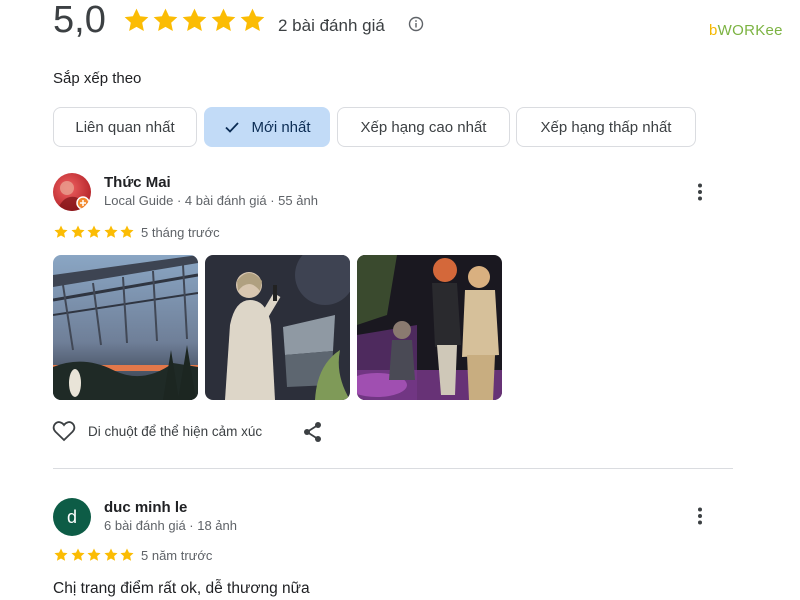  I want to click on chip-newest: Mới nhất, so click(267, 127).